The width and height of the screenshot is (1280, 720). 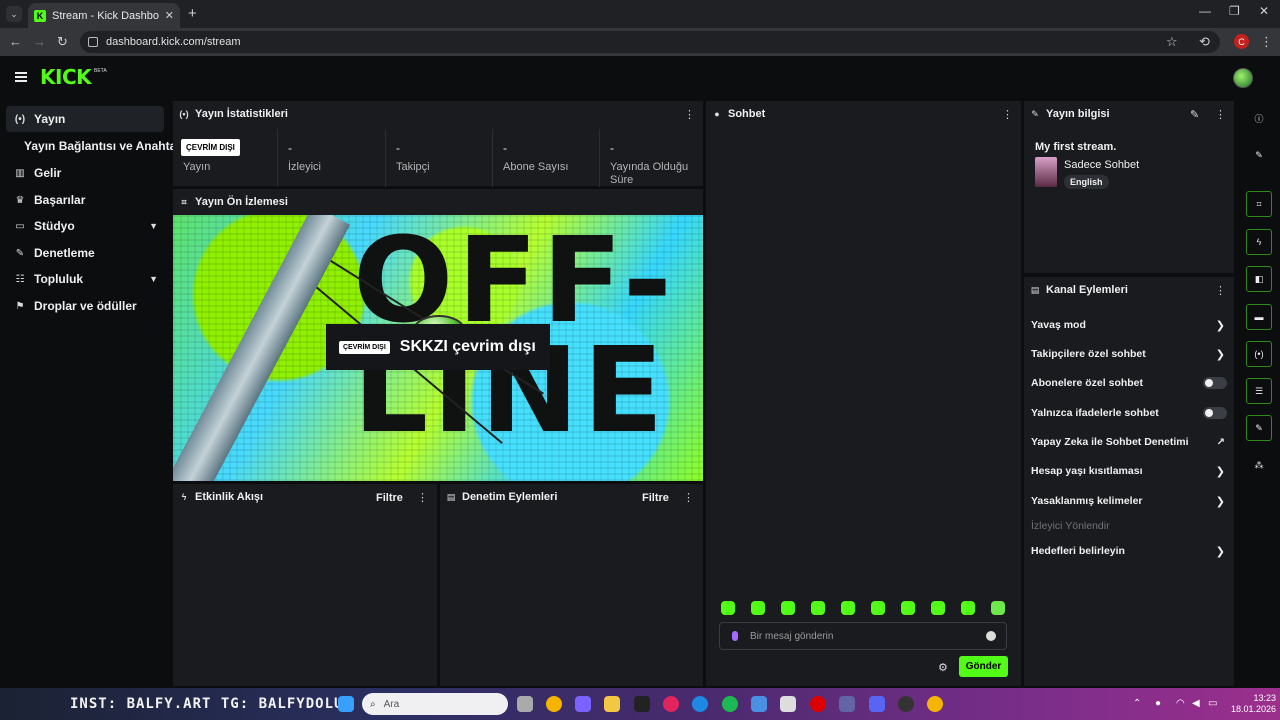 What do you see at coordinates (759, 704) in the screenshot?
I see `mail-icon` at bounding box center [759, 704].